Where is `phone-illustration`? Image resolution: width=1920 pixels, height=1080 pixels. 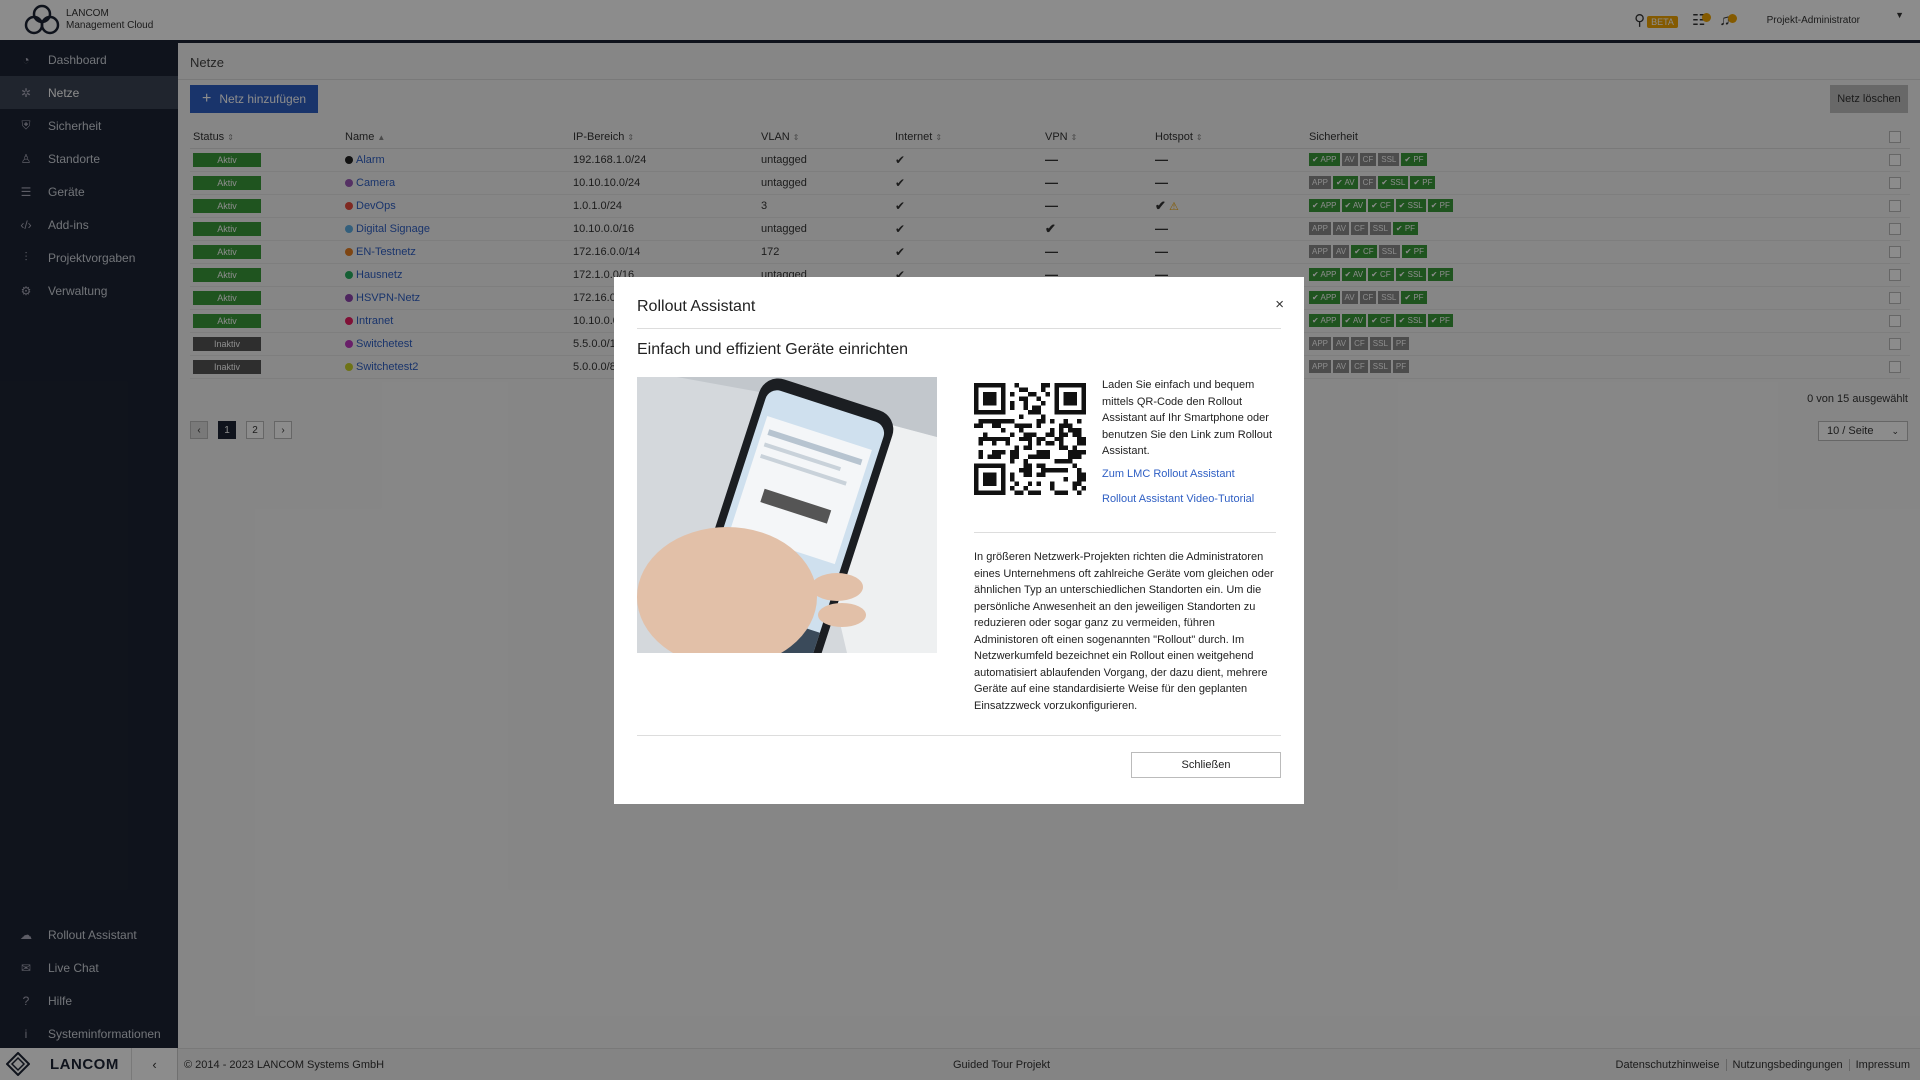 phone-illustration is located at coordinates (787, 515).